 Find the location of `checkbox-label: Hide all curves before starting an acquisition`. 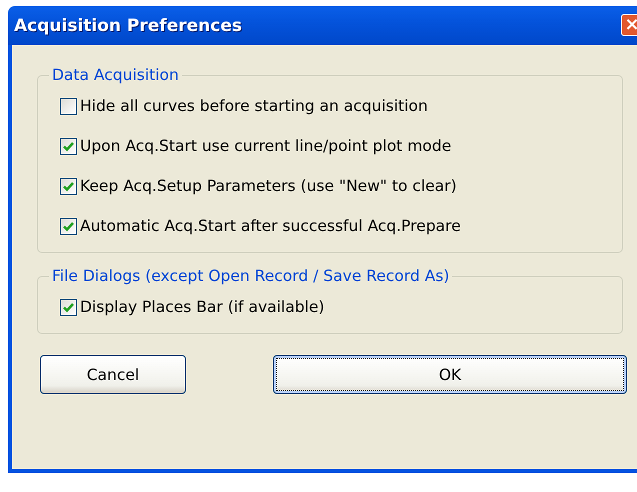

checkbox-label: Hide all curves before starting an acquisition is located at coordinates (254, 106).